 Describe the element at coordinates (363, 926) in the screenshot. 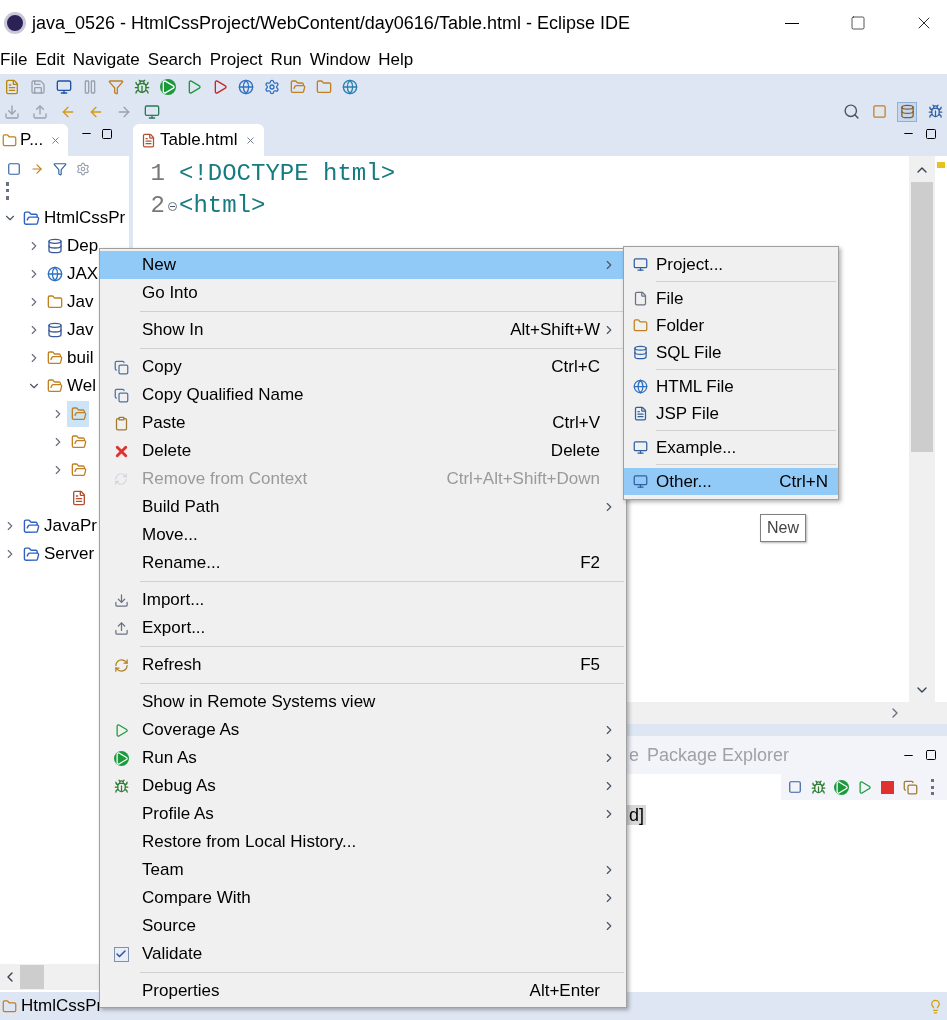

I see `menu-item: Source` at that location.